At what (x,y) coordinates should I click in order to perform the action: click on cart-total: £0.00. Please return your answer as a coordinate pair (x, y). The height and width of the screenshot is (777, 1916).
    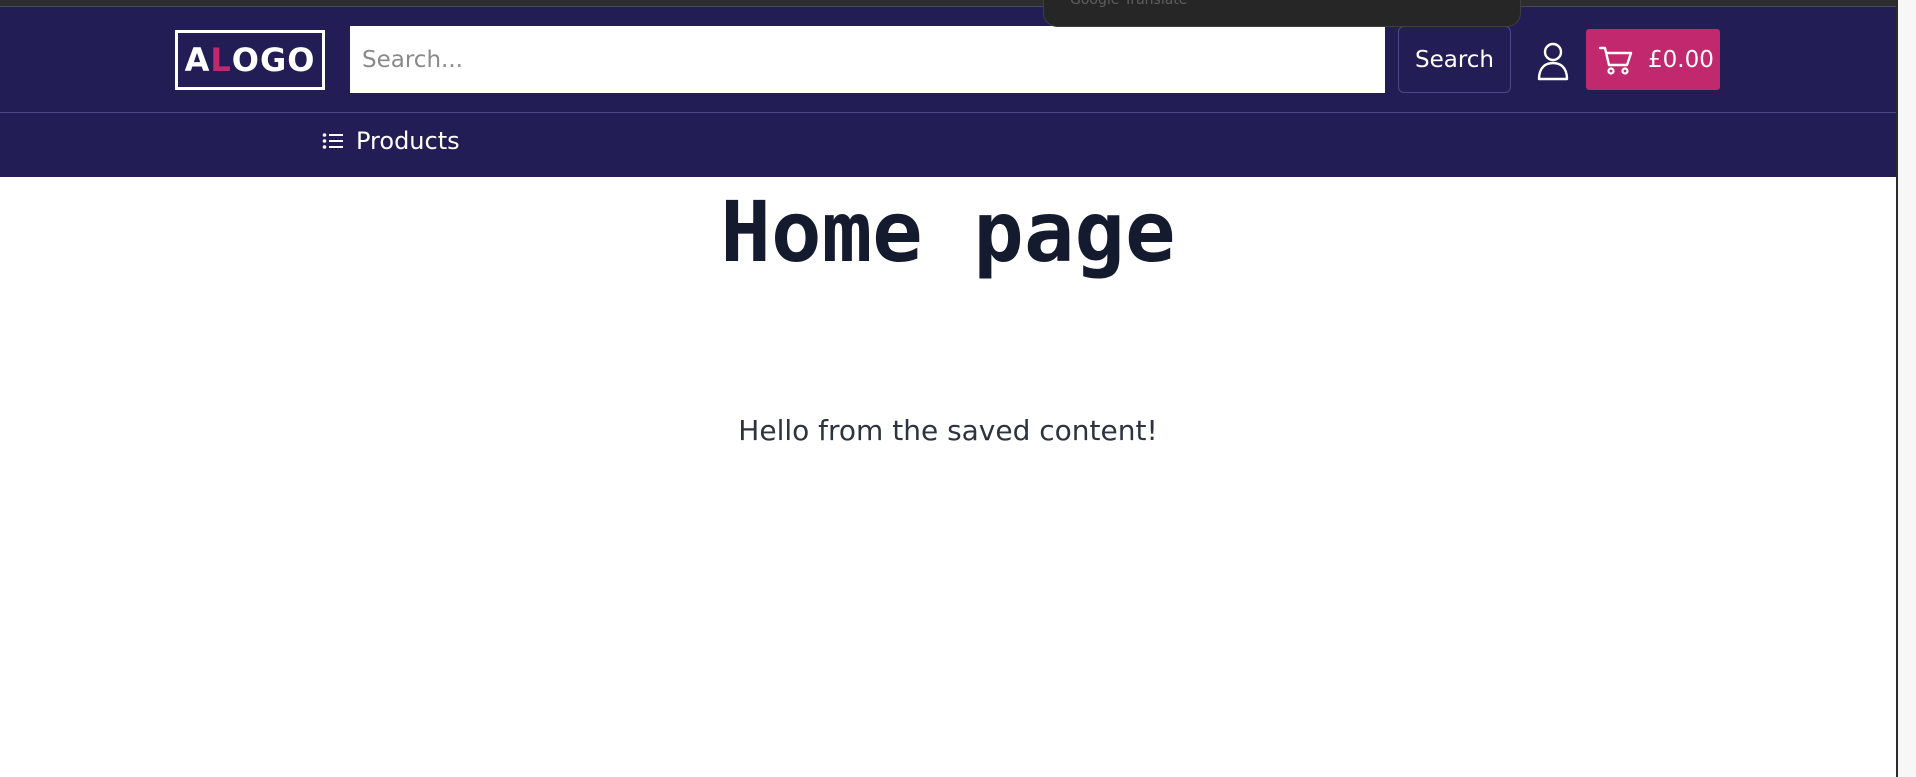
    Looking at the image, I should click on (1681, 59).